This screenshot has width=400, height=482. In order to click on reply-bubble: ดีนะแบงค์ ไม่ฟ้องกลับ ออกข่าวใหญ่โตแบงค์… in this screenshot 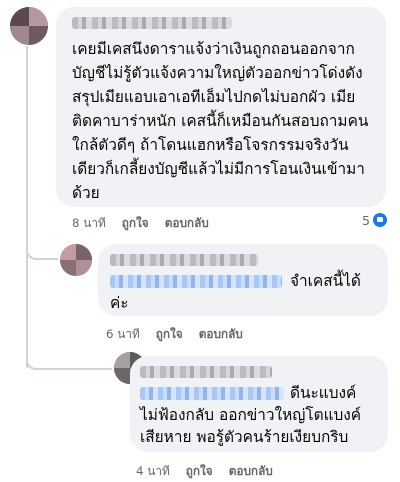, I will do `click(259, 404)`.